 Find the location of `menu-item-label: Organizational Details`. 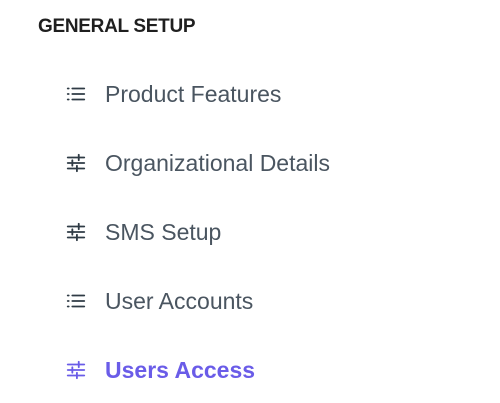

menu-item-label: Organizational Details is located at coordinates (218, 162).